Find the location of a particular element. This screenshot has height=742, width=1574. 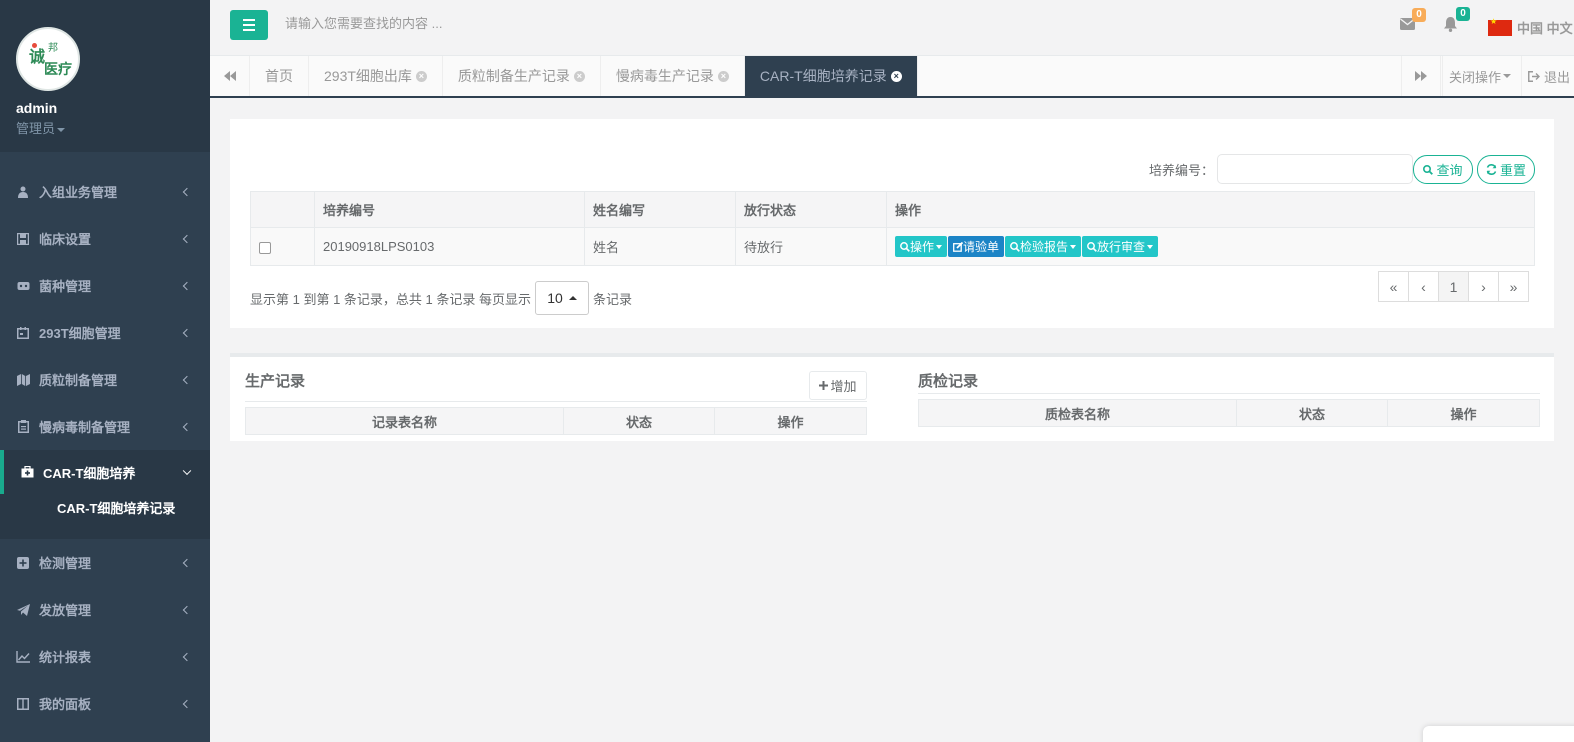

username: admin is located at coordinates (105, 108).